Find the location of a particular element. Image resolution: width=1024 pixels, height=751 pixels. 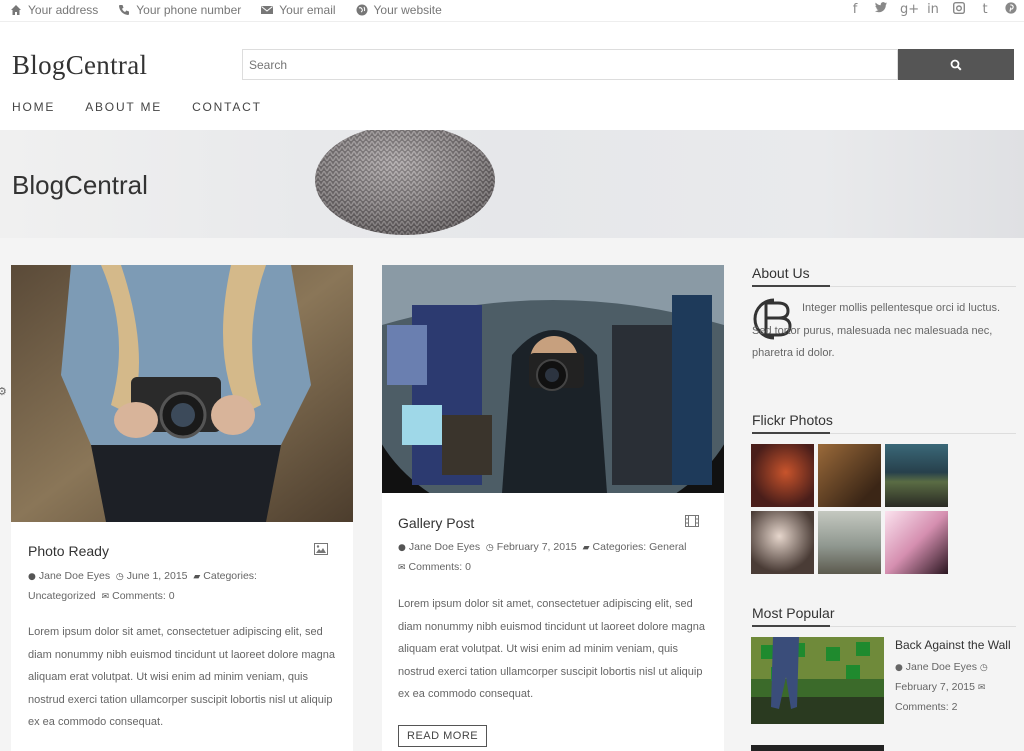

search-input is located at coordinates (570, 64).